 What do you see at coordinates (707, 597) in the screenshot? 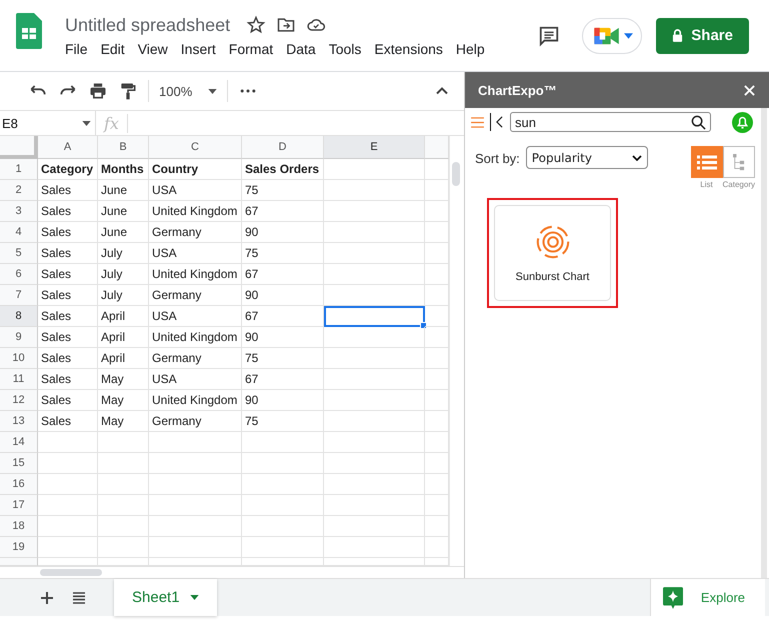
I see `explore-button: Explore` at bounding box center [707, 597].